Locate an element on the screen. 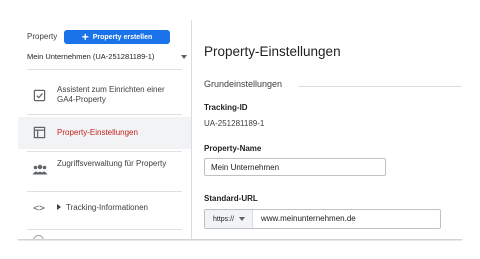 The width and height of the screenshot is (480, 259). standard-url-label: Standard-URL is located at coordinates (231, 198).